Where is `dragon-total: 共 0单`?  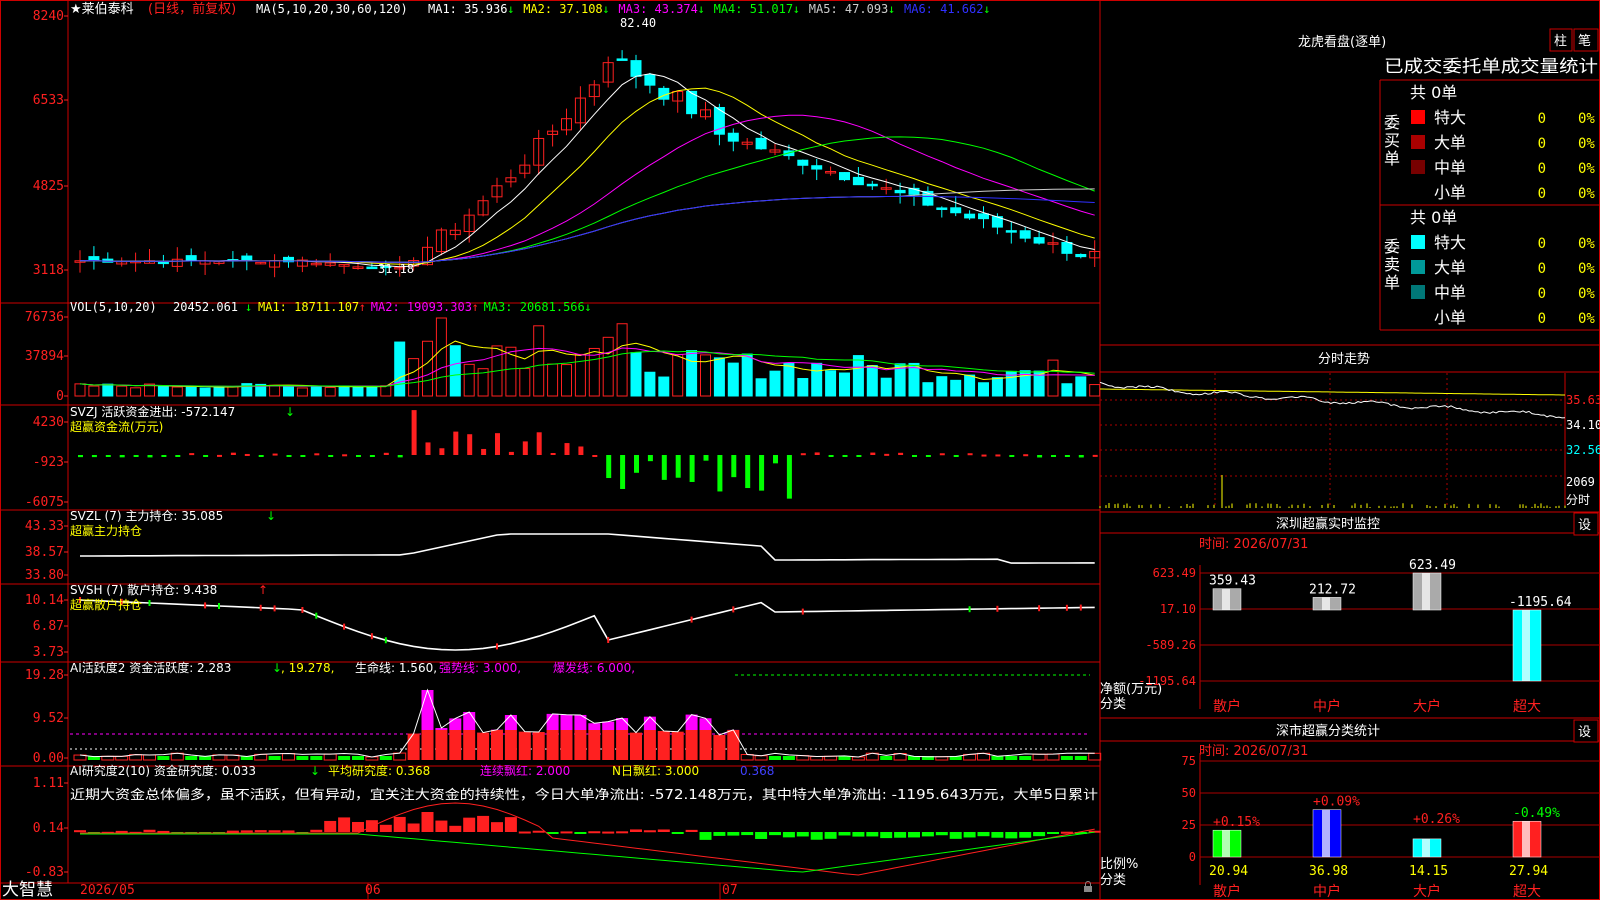
dragon-total: 共 0单 is located at coordinates (1433, 92).